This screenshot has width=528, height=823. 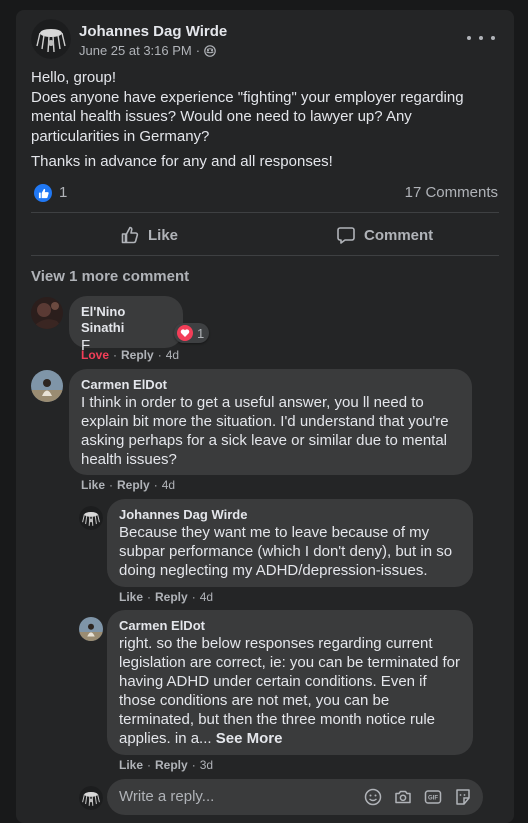 I want to click on love-action: Love, so click(x=95, y=355).